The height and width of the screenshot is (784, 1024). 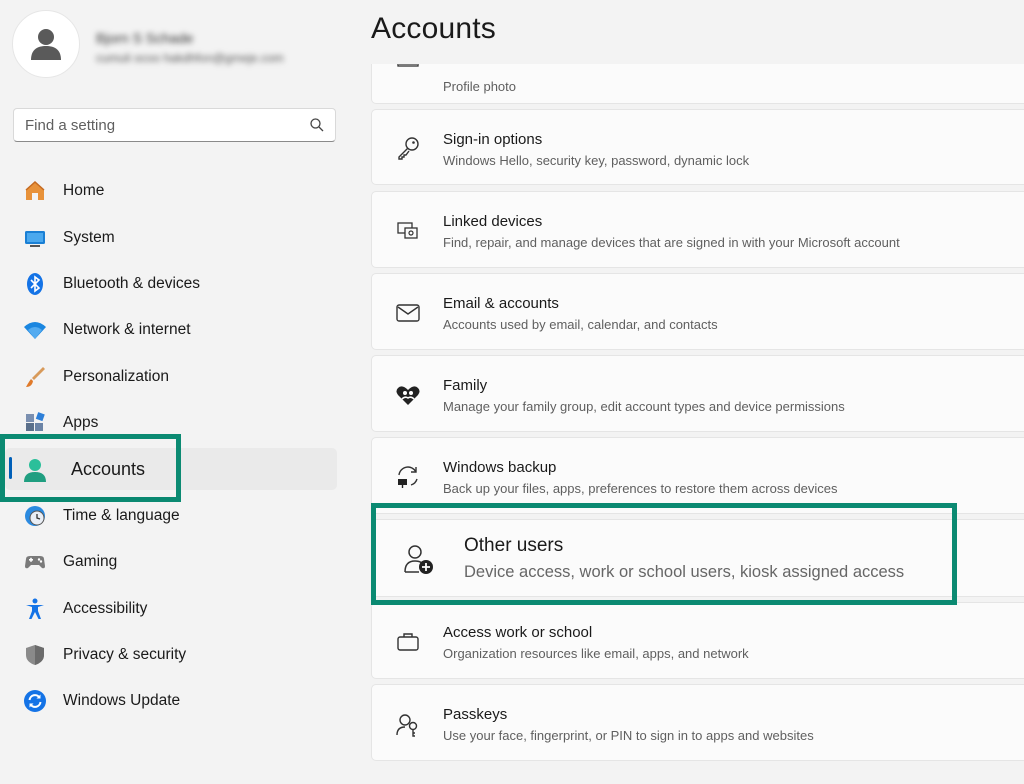 I want to click on mail-icon, so click(x=408, y=313).